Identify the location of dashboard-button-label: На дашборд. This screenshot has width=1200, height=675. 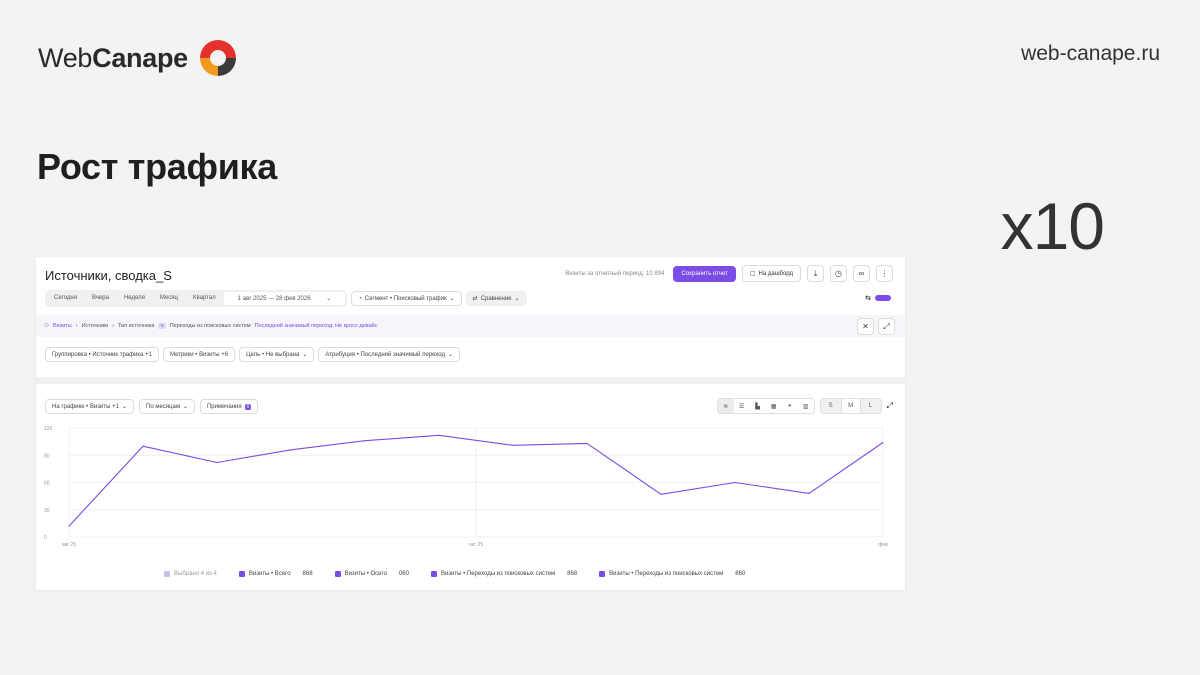
(775, 273).